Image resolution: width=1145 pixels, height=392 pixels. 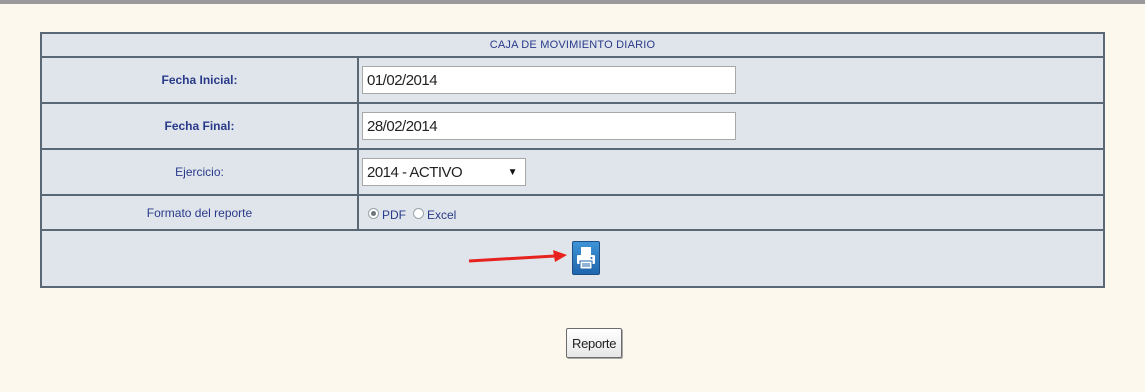 I want to click on ejercicio-row: Ejercicio: 2014 - ACTIVO ▼, so click(x=572, y=172).